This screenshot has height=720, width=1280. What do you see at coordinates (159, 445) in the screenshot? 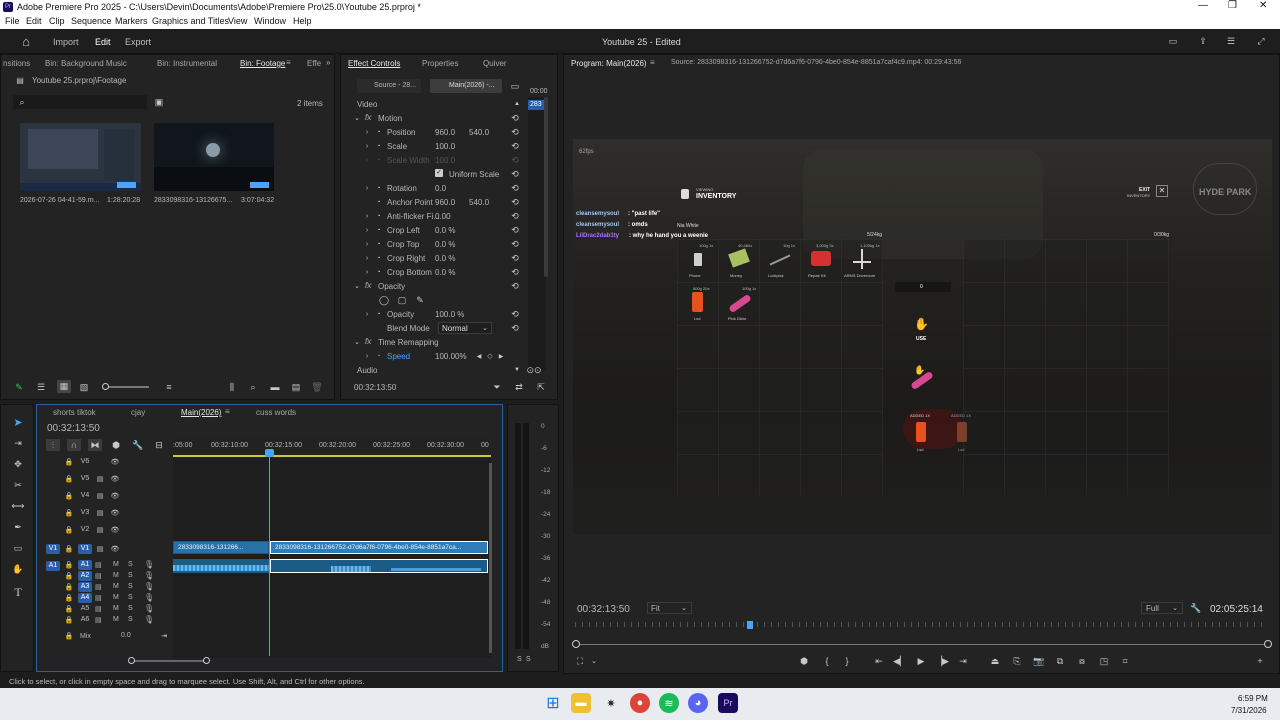
I see `captions-icon: ⊟` at bounding box center [159, 445].